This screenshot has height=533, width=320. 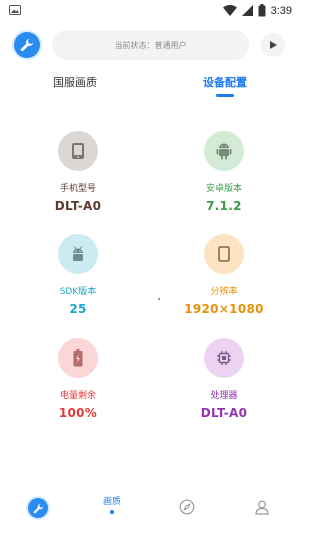 I want to click on card-phone-model: 手机型号 DLT-A0, so click(x=78, y=172).